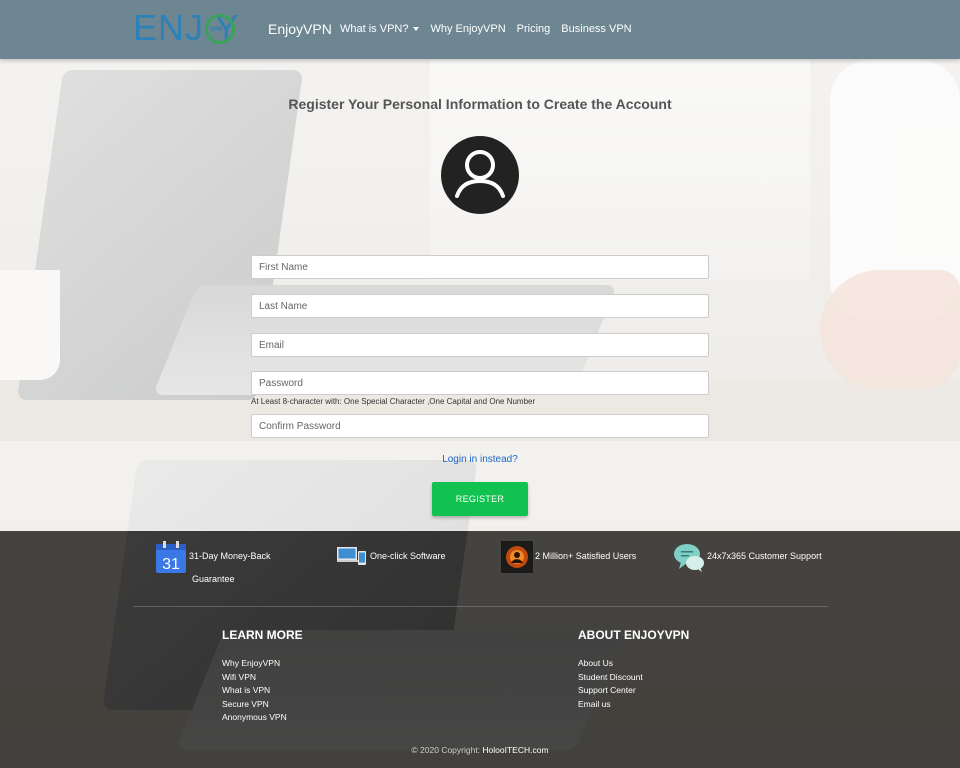  What do you see at coordinates (515, 750) in the screenshot?
I see `copyright-company-link: HolooITECH.com` at bounding box center [515, 750].